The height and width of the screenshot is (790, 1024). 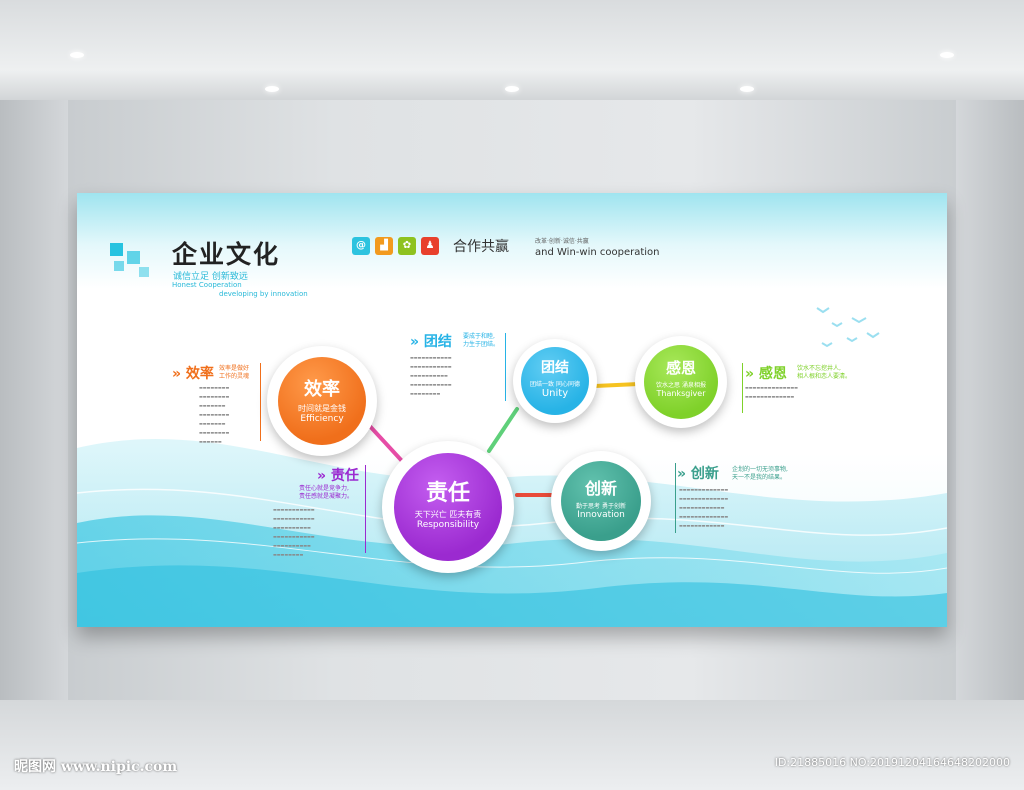 I want to click on ceiling, so click(x=512, y=50).